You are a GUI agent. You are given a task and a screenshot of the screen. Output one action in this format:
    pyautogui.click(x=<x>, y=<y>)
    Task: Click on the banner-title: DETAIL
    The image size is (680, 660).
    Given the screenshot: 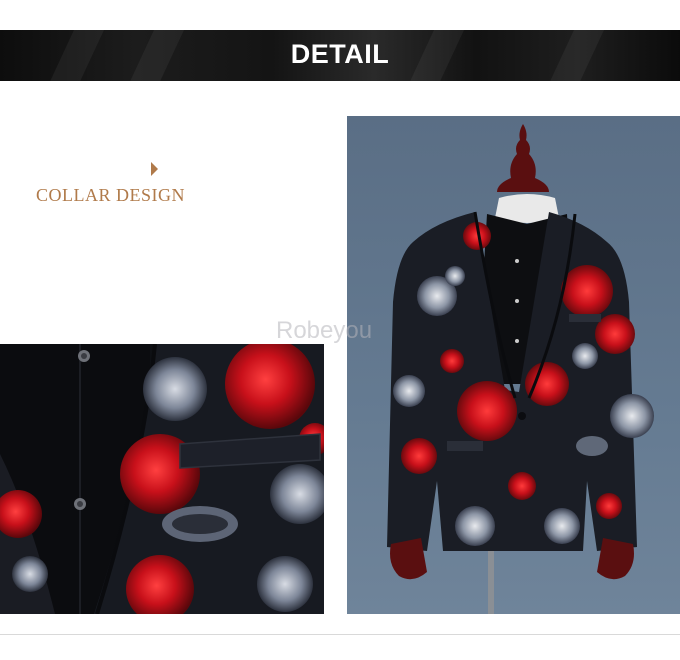 What is the action you would take?
    pyautogui.click(x=340, y=54)
    